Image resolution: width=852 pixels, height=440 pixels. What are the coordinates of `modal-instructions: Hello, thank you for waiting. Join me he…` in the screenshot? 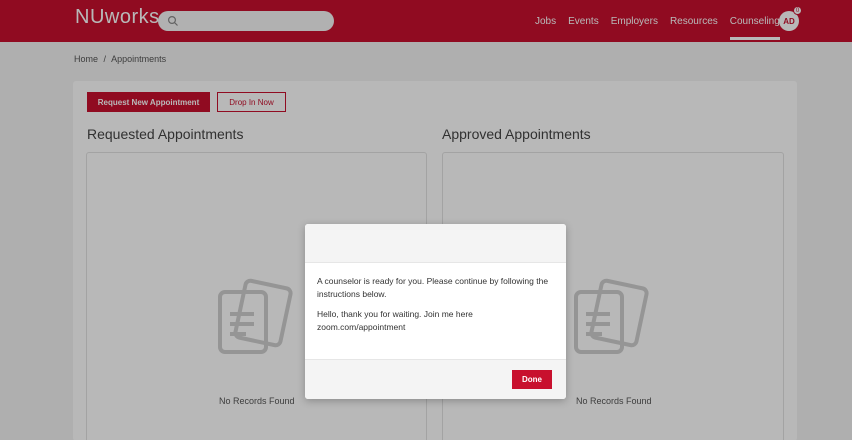 It's located at (395, 320).